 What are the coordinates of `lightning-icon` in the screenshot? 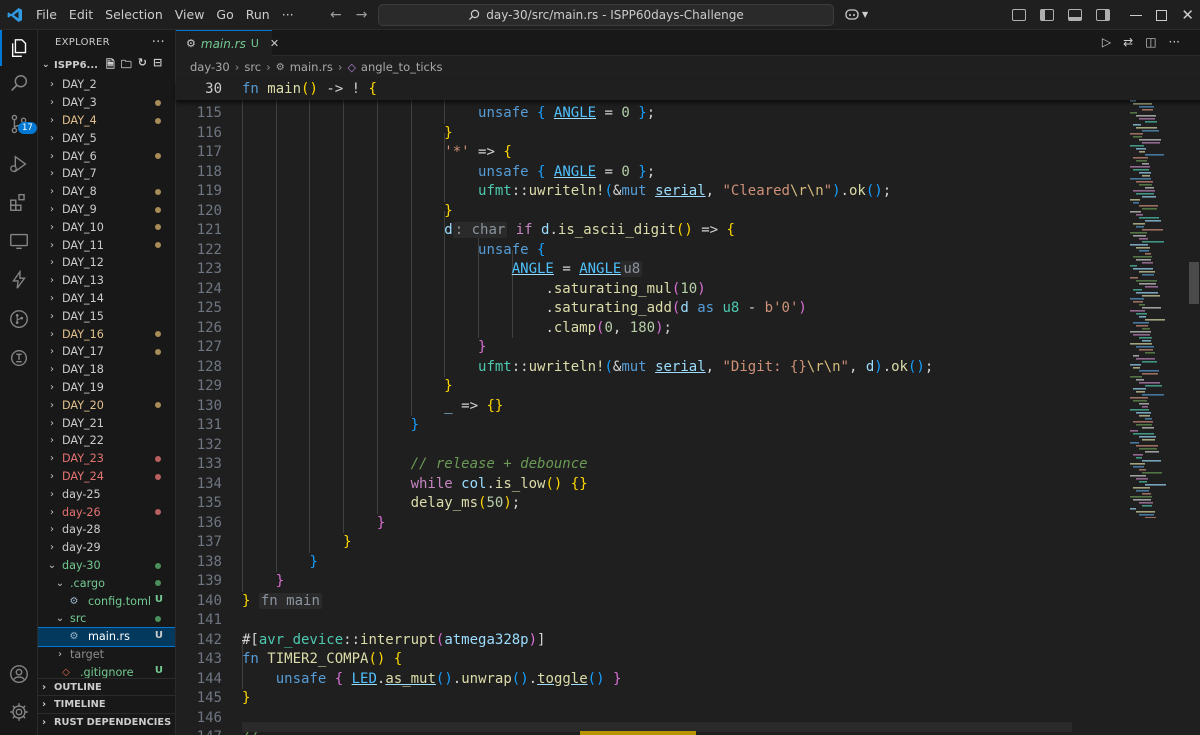 It's located at (19, 280).